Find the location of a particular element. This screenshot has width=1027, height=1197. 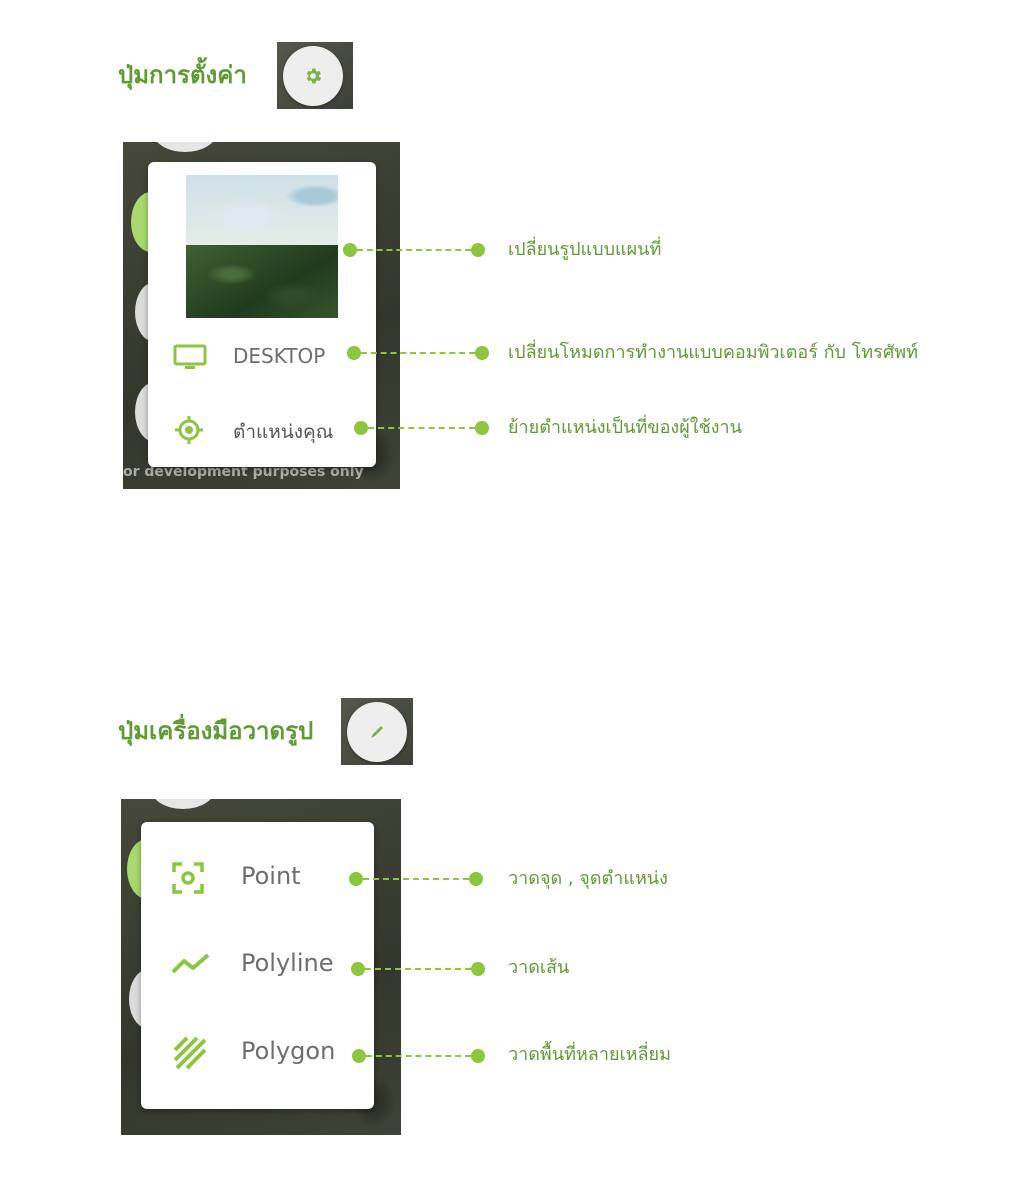

callout-draw-polyline: วาดเส้น is located at coordinates (539, 967).